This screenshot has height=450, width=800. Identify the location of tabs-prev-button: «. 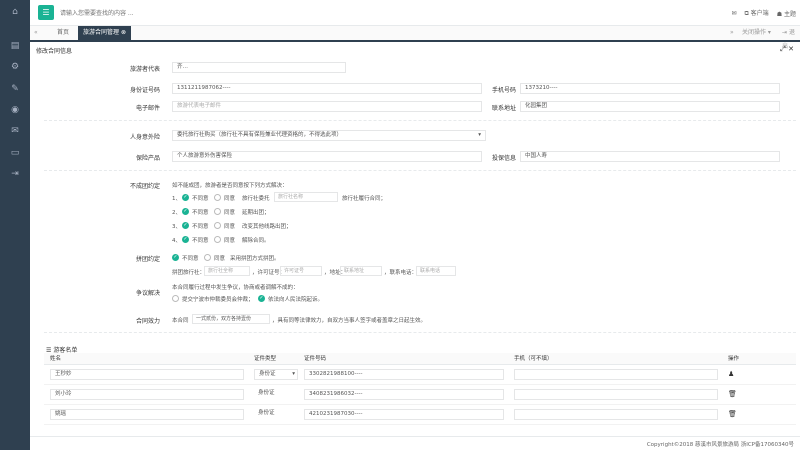
(36, 33).